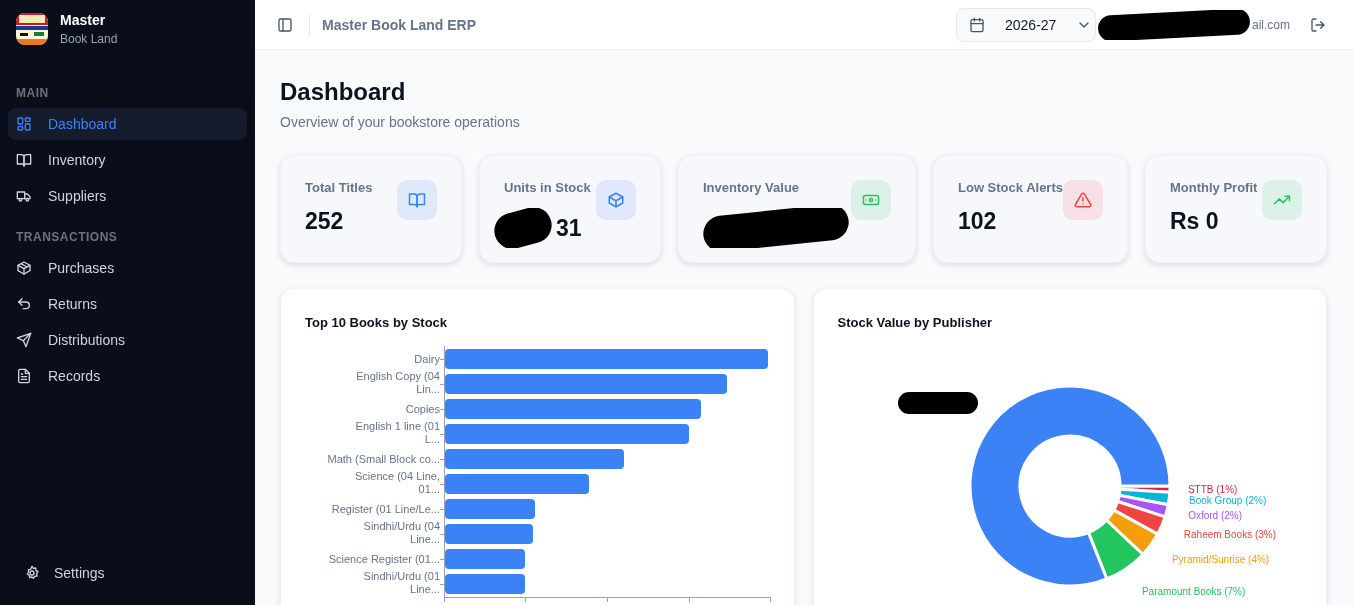  I want to click on chart-title: Top 10 Books by Stock, so click(377, 322).